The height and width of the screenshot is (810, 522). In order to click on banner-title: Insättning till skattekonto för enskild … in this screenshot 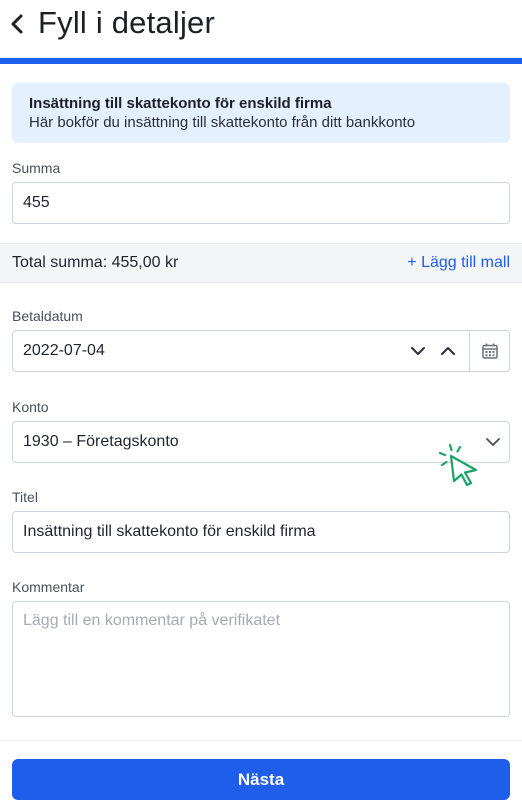, I will do `click(180, 103)`.